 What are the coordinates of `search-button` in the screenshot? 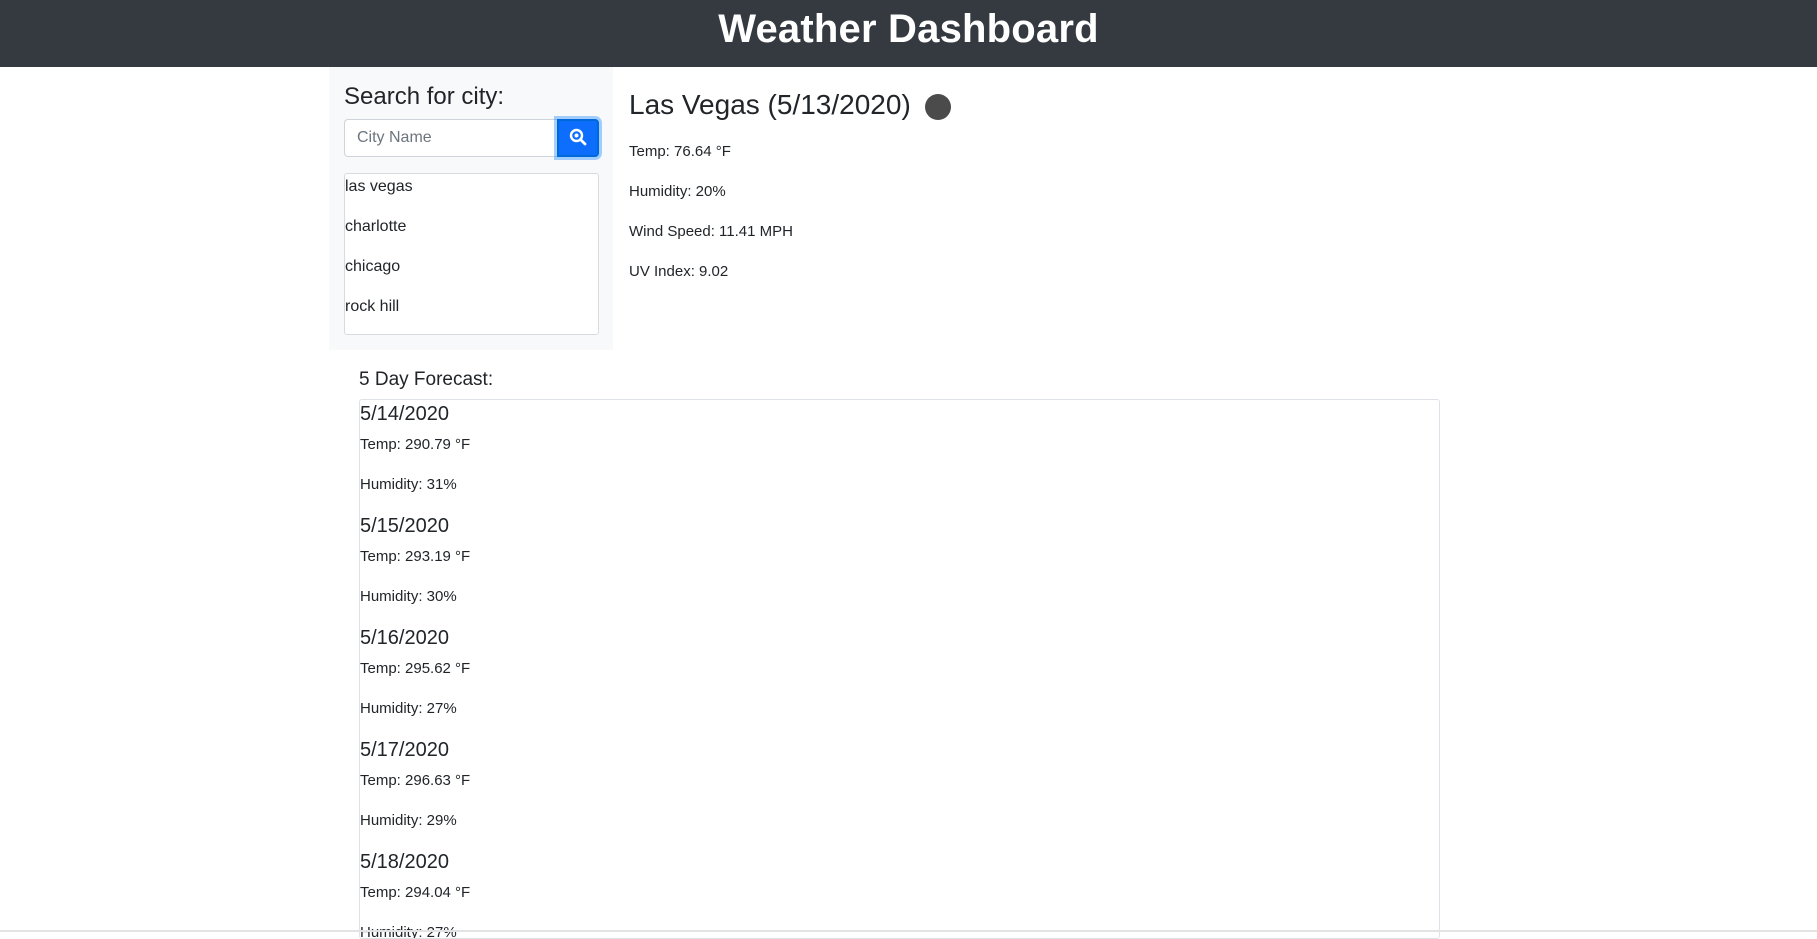 It's located at (578, 138).